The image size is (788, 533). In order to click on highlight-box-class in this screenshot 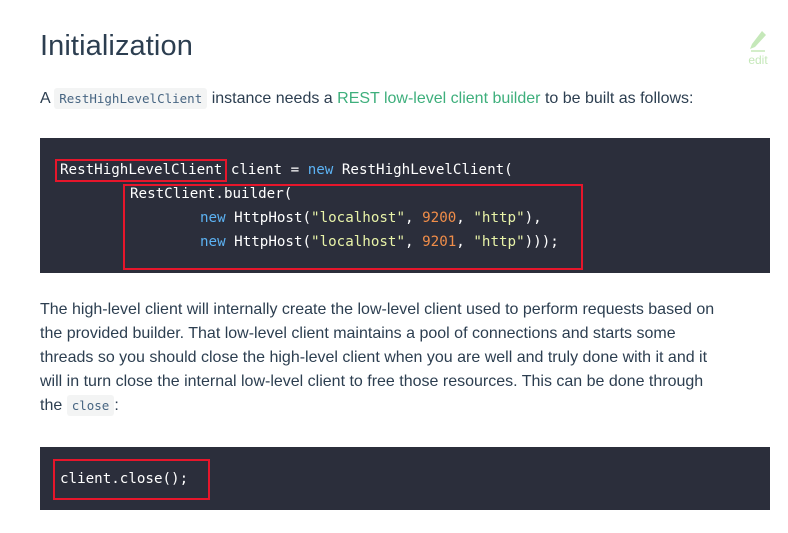, I will do `click(141, 170)`.